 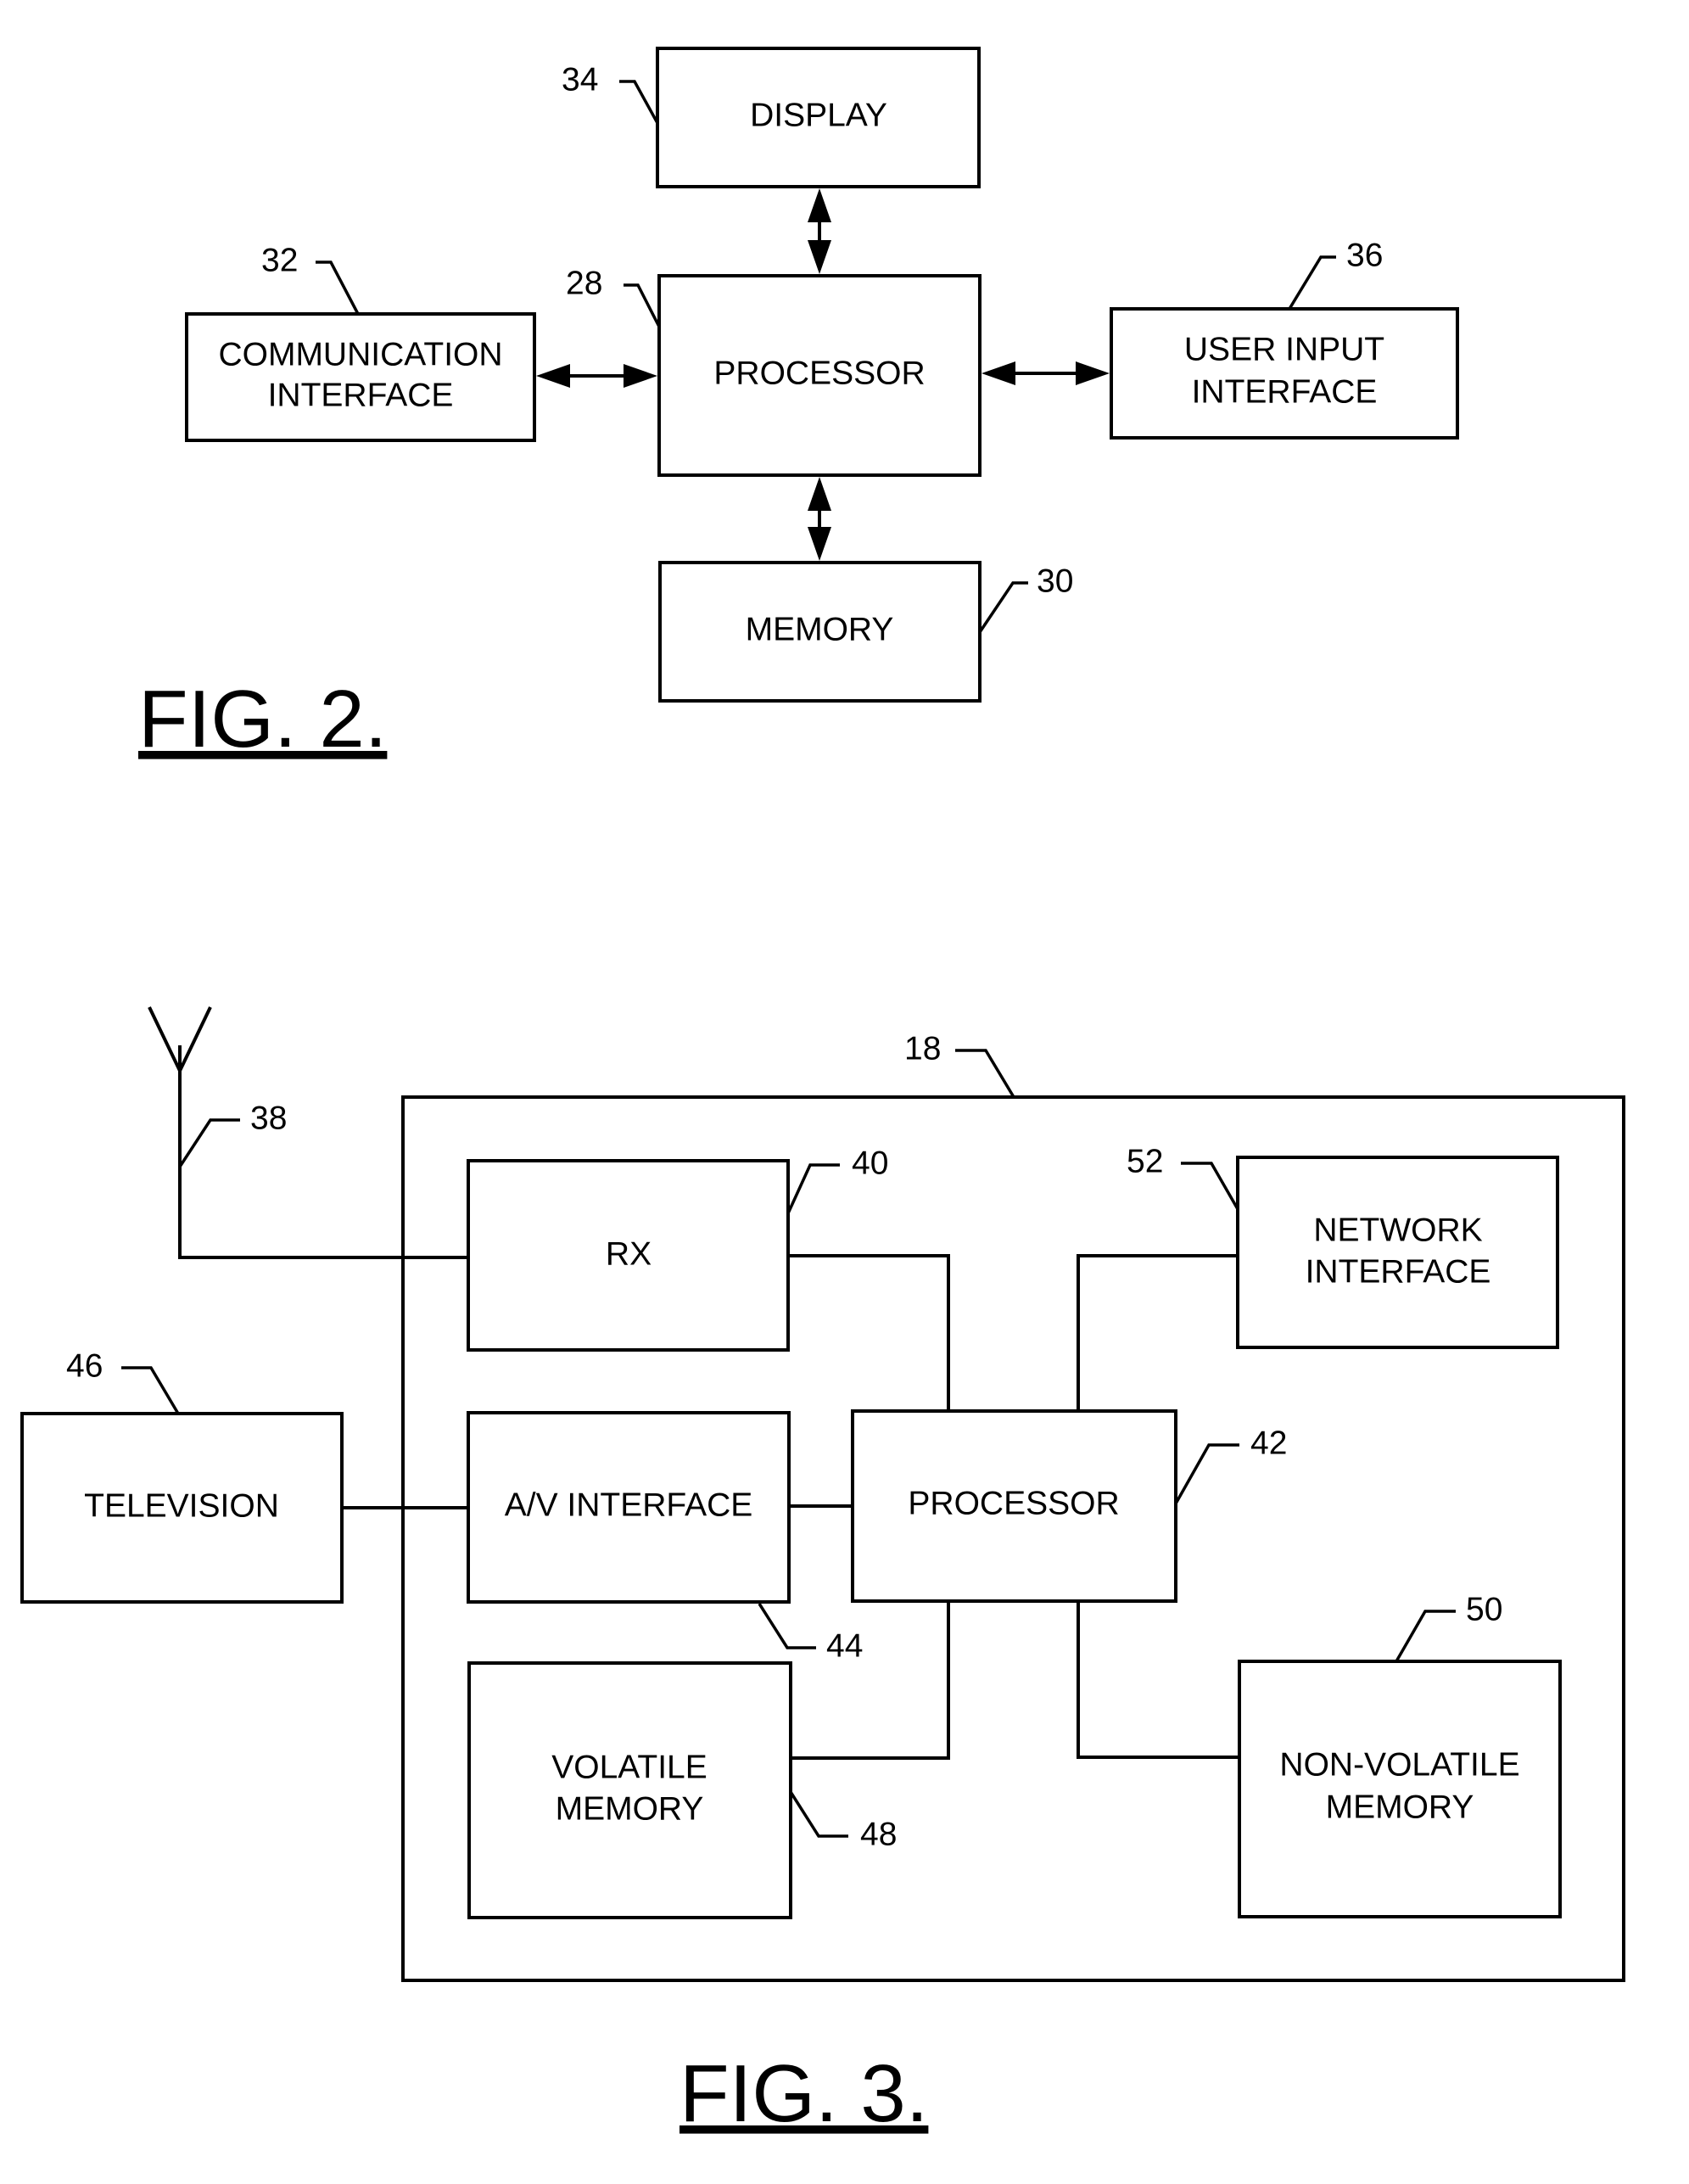 I want to click on fig3-processor-label: PROCESSOR, so click(x=1013, y=1503).